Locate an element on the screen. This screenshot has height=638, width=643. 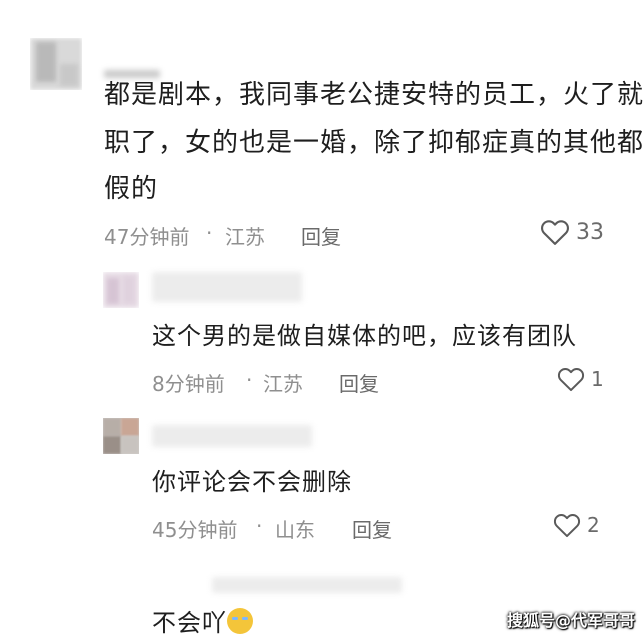
watermark: 搜狐号@代军哥哥 is located at coordinates (570, 620).